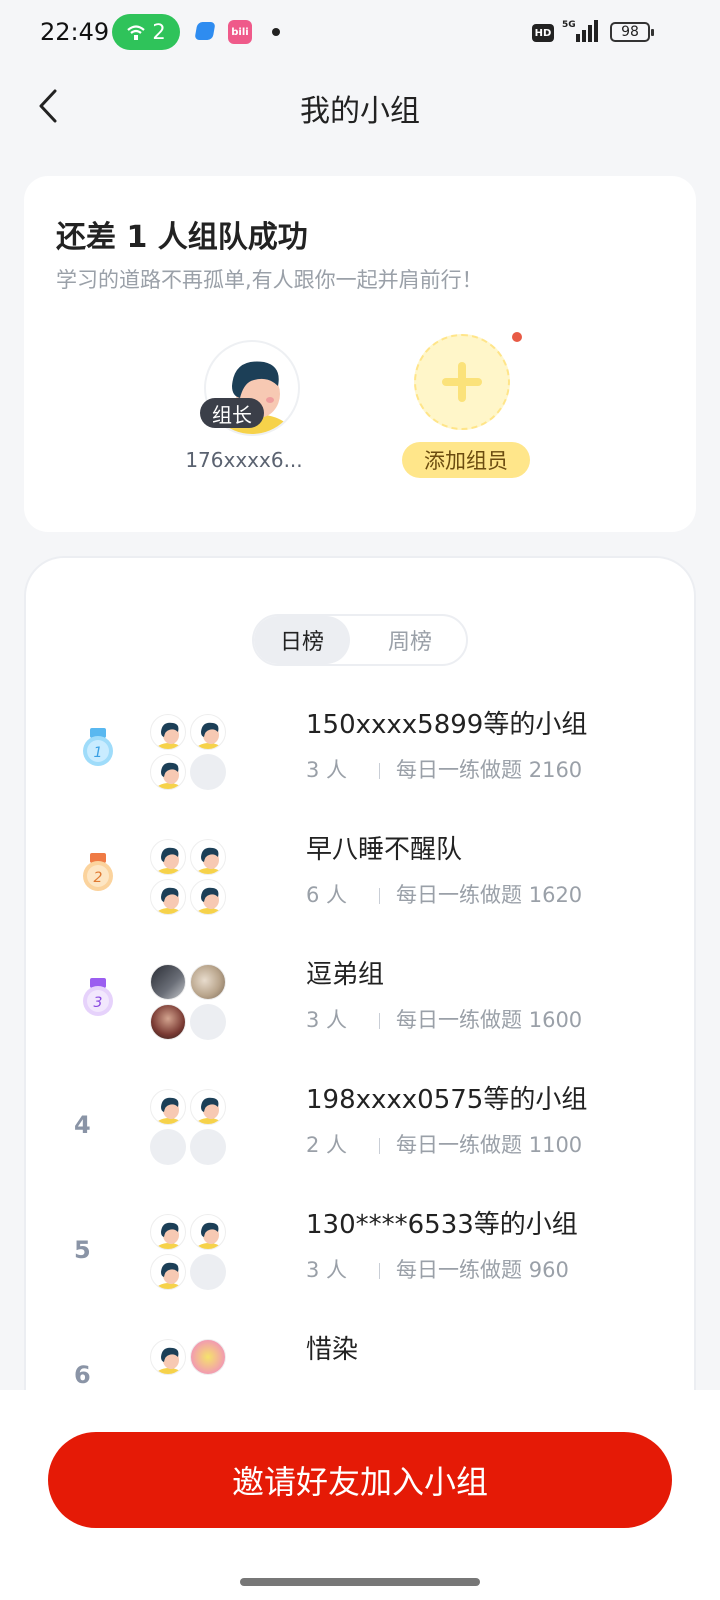 Image resolution: width=720 pixels, height=1600 pixels. I want to click on gold-medal-icon: 1, so click(98, 747).